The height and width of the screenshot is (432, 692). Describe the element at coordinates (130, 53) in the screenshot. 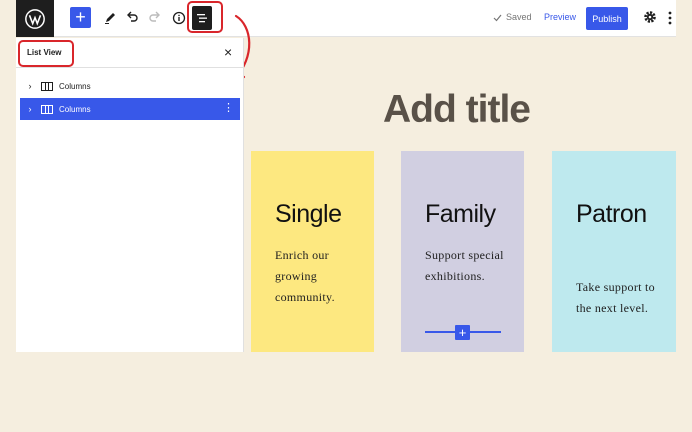

I see `list-view-header: List View ×` at that location.